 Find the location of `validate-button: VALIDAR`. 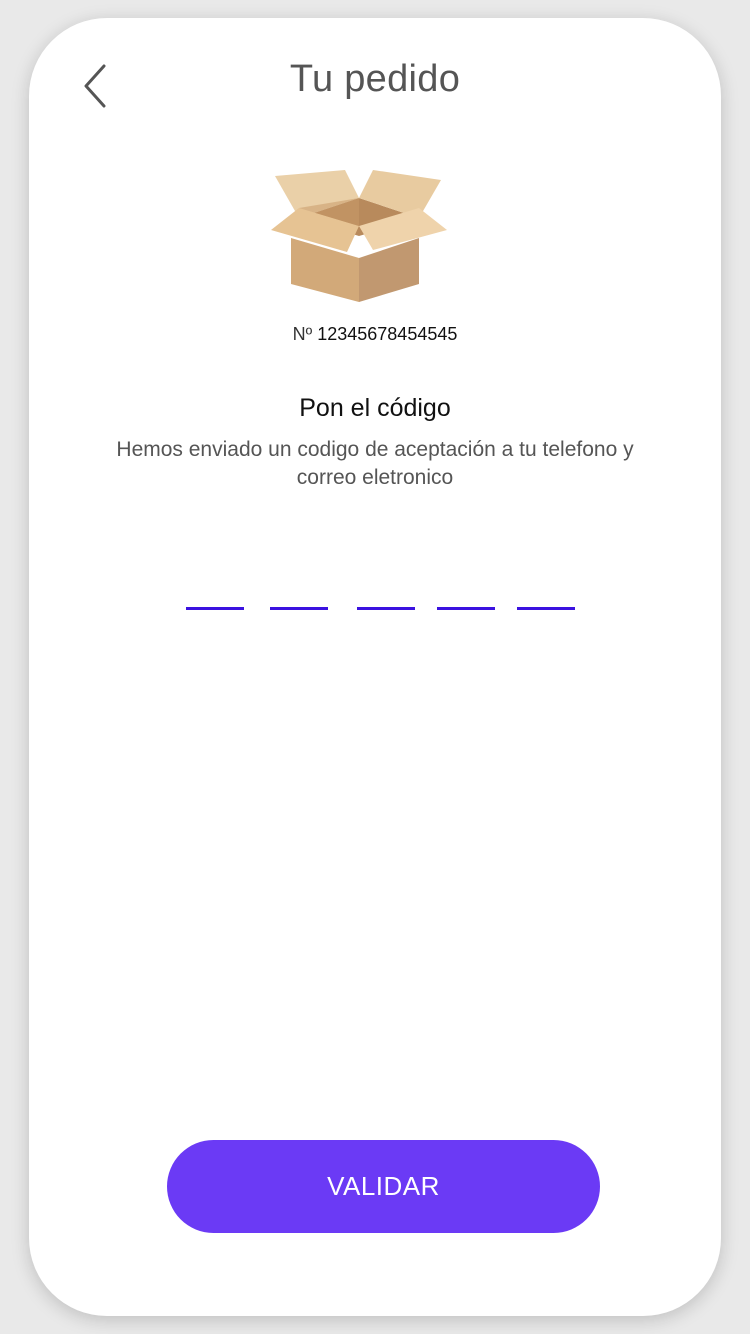

validate-button: VALIDAR is located at coordinates (383, 1186).